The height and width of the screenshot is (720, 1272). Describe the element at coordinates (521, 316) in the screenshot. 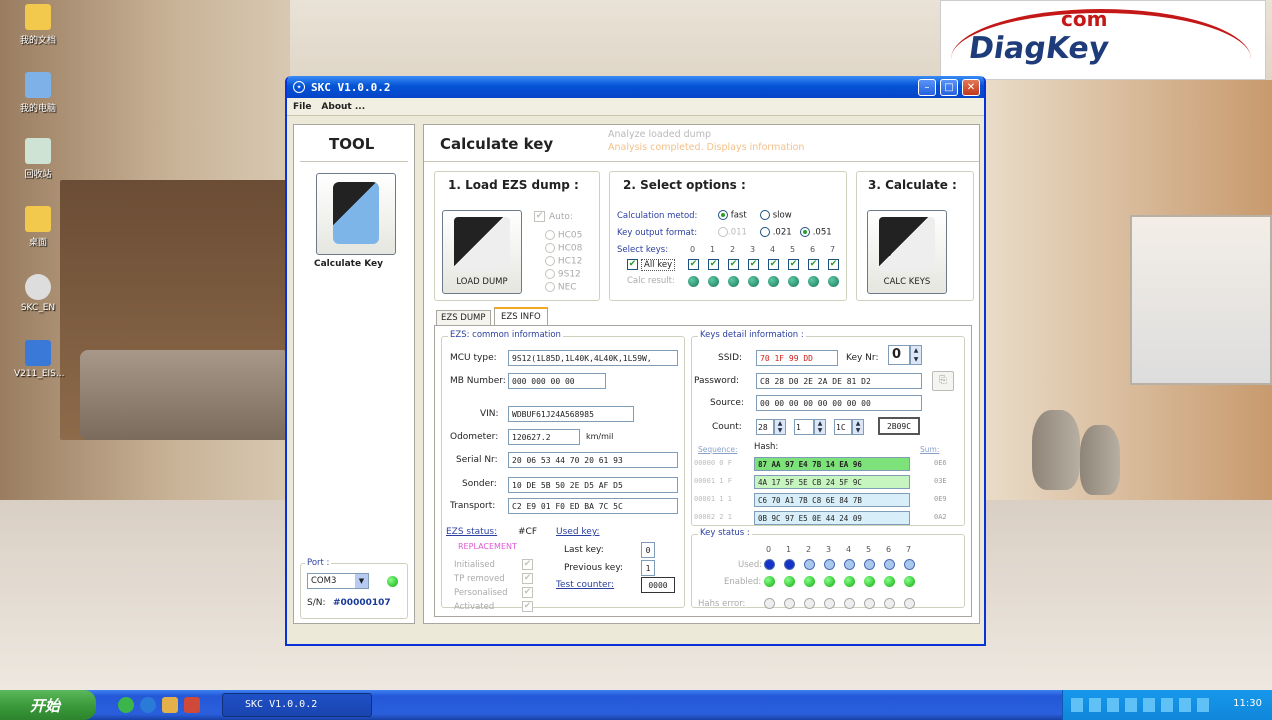

I see `tab-ezs-info: EZS INFO` at that location.